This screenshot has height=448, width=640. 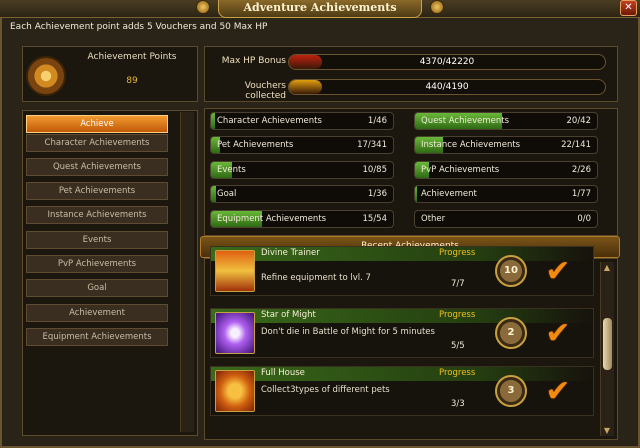 I want to click on sidebar-item-instance: Instance Achievements, so click(x=97, y=215).